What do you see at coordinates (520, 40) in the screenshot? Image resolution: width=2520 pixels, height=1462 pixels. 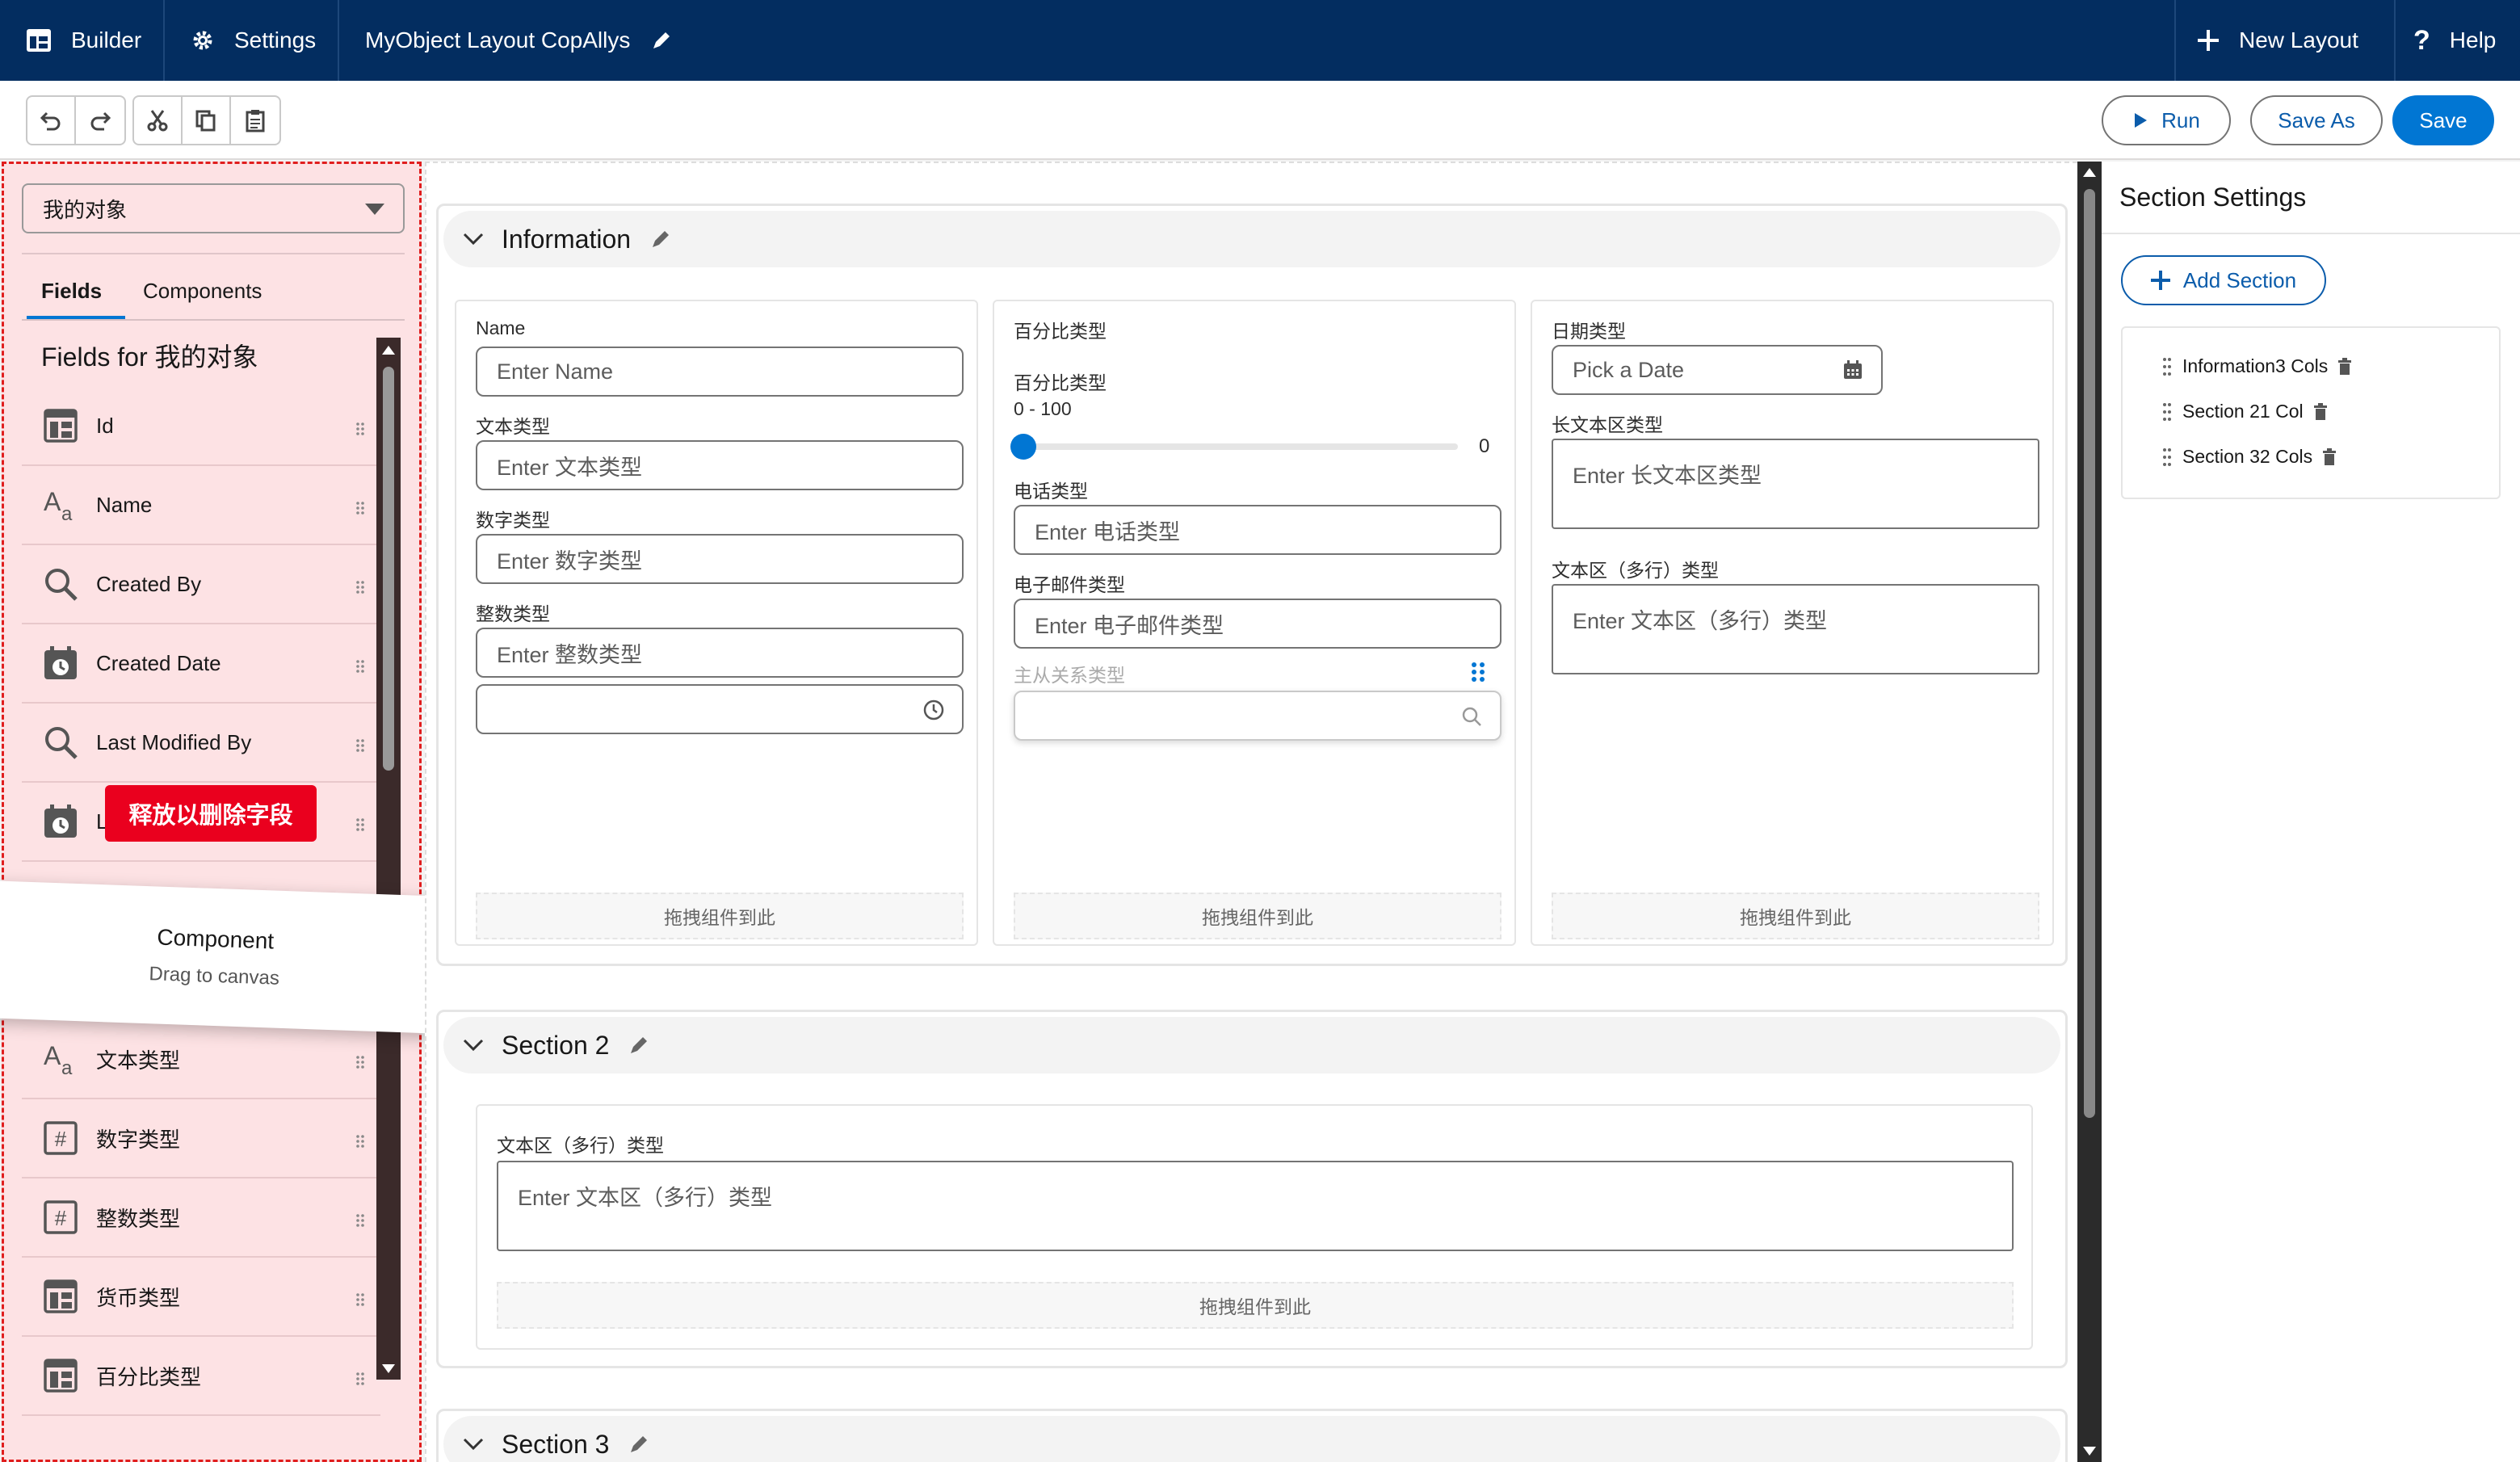 I see `layout-name-item: MyObject Layout CopAllys` at bounding box center [520, 40].